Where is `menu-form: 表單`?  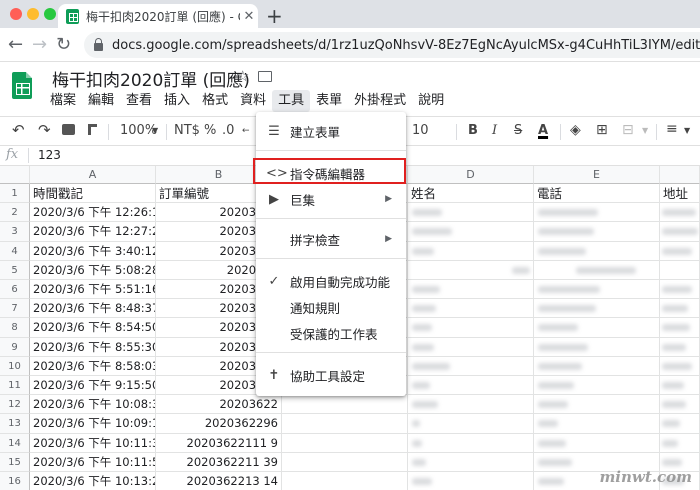
menu-form: 表單 is located at coordinates (329, 101).